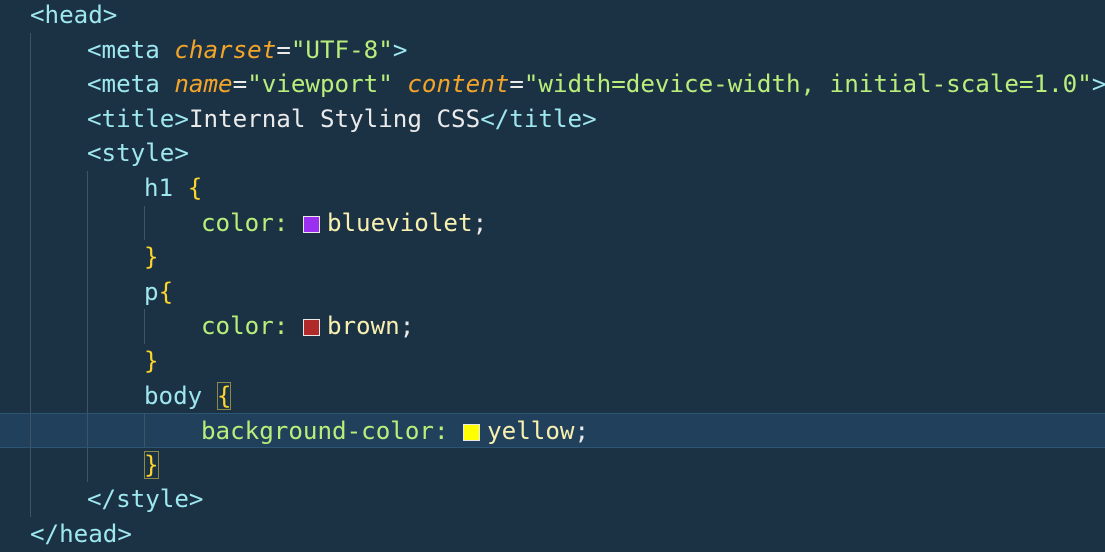 The height and width of the screenshot is (552, 1105). Describe the element at coordinates (363, 326) in the screenshot. I see `code-token-val: brown` at that location.